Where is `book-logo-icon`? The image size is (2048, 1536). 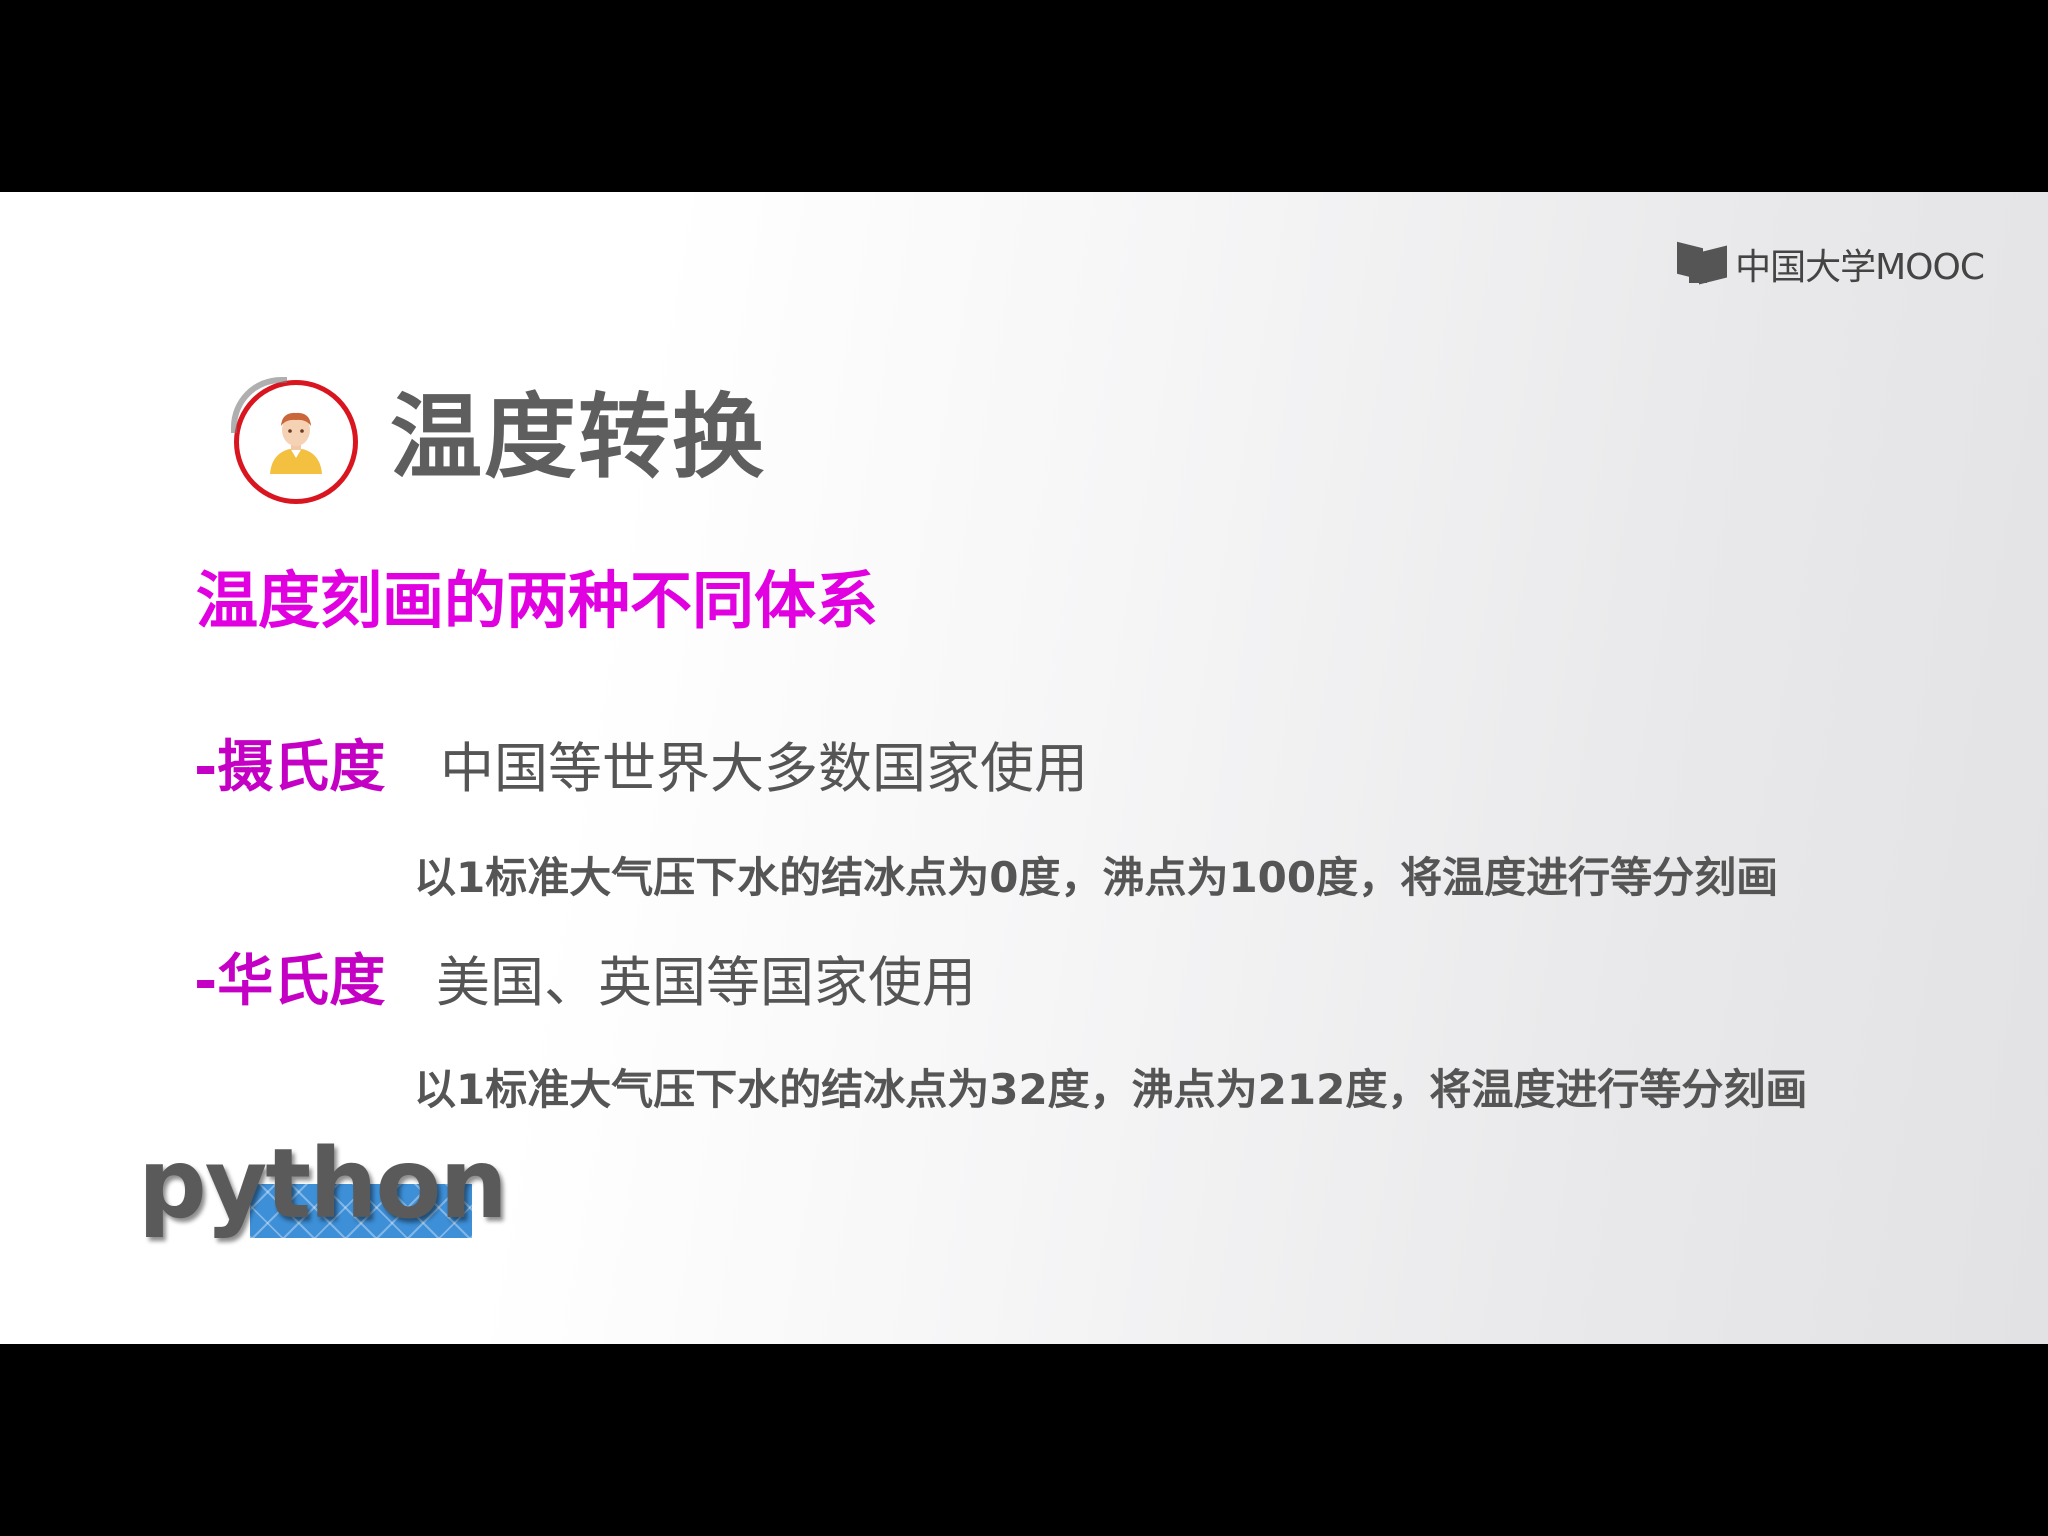 book-logo-icon is located at coordinates (1704, 263).